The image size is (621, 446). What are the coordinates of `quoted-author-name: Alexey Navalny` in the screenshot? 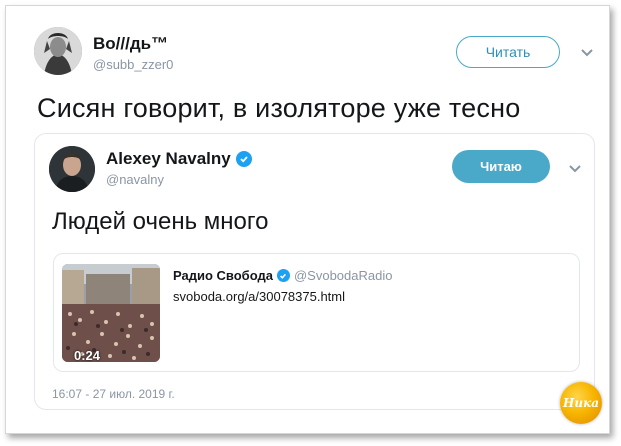 It's located at (168, 159).